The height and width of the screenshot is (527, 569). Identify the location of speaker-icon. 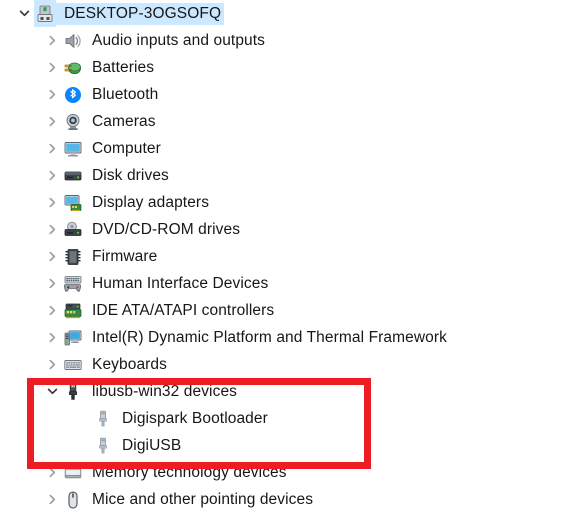
(73, 40).